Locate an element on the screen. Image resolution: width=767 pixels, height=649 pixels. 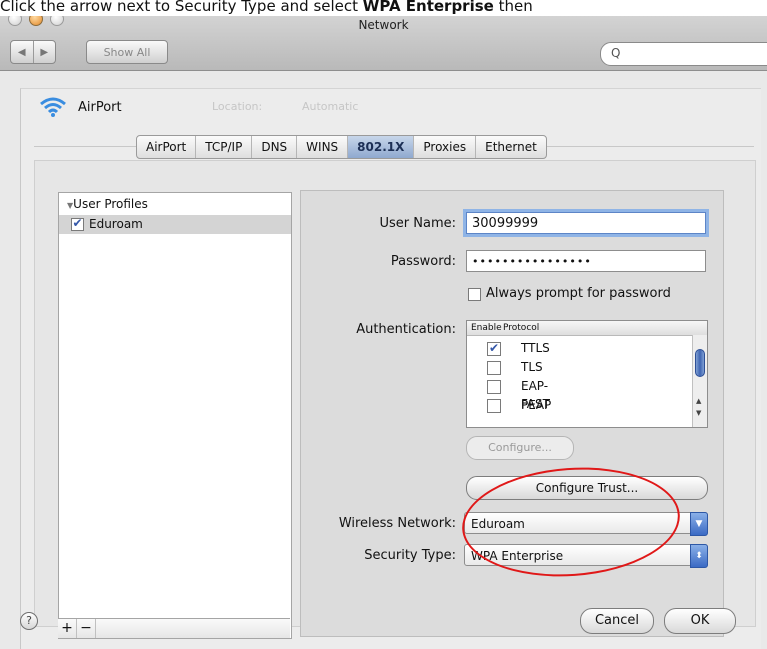
tab-proxies: Proxies is located at coordinates (445, 147).